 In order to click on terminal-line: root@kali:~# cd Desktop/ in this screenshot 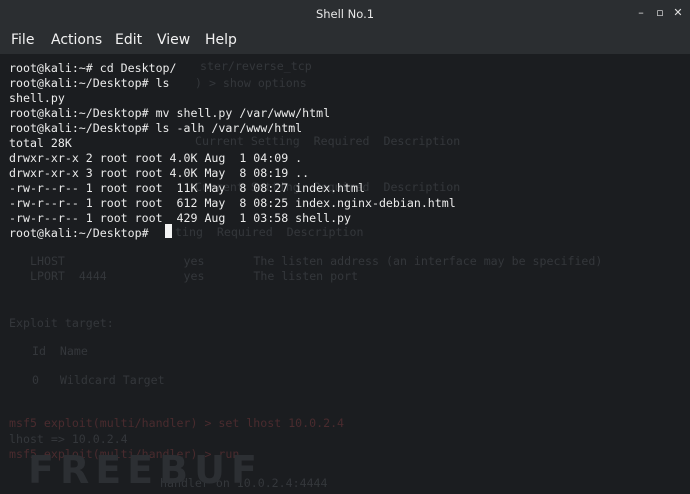, I will do `click(93, 68)`.